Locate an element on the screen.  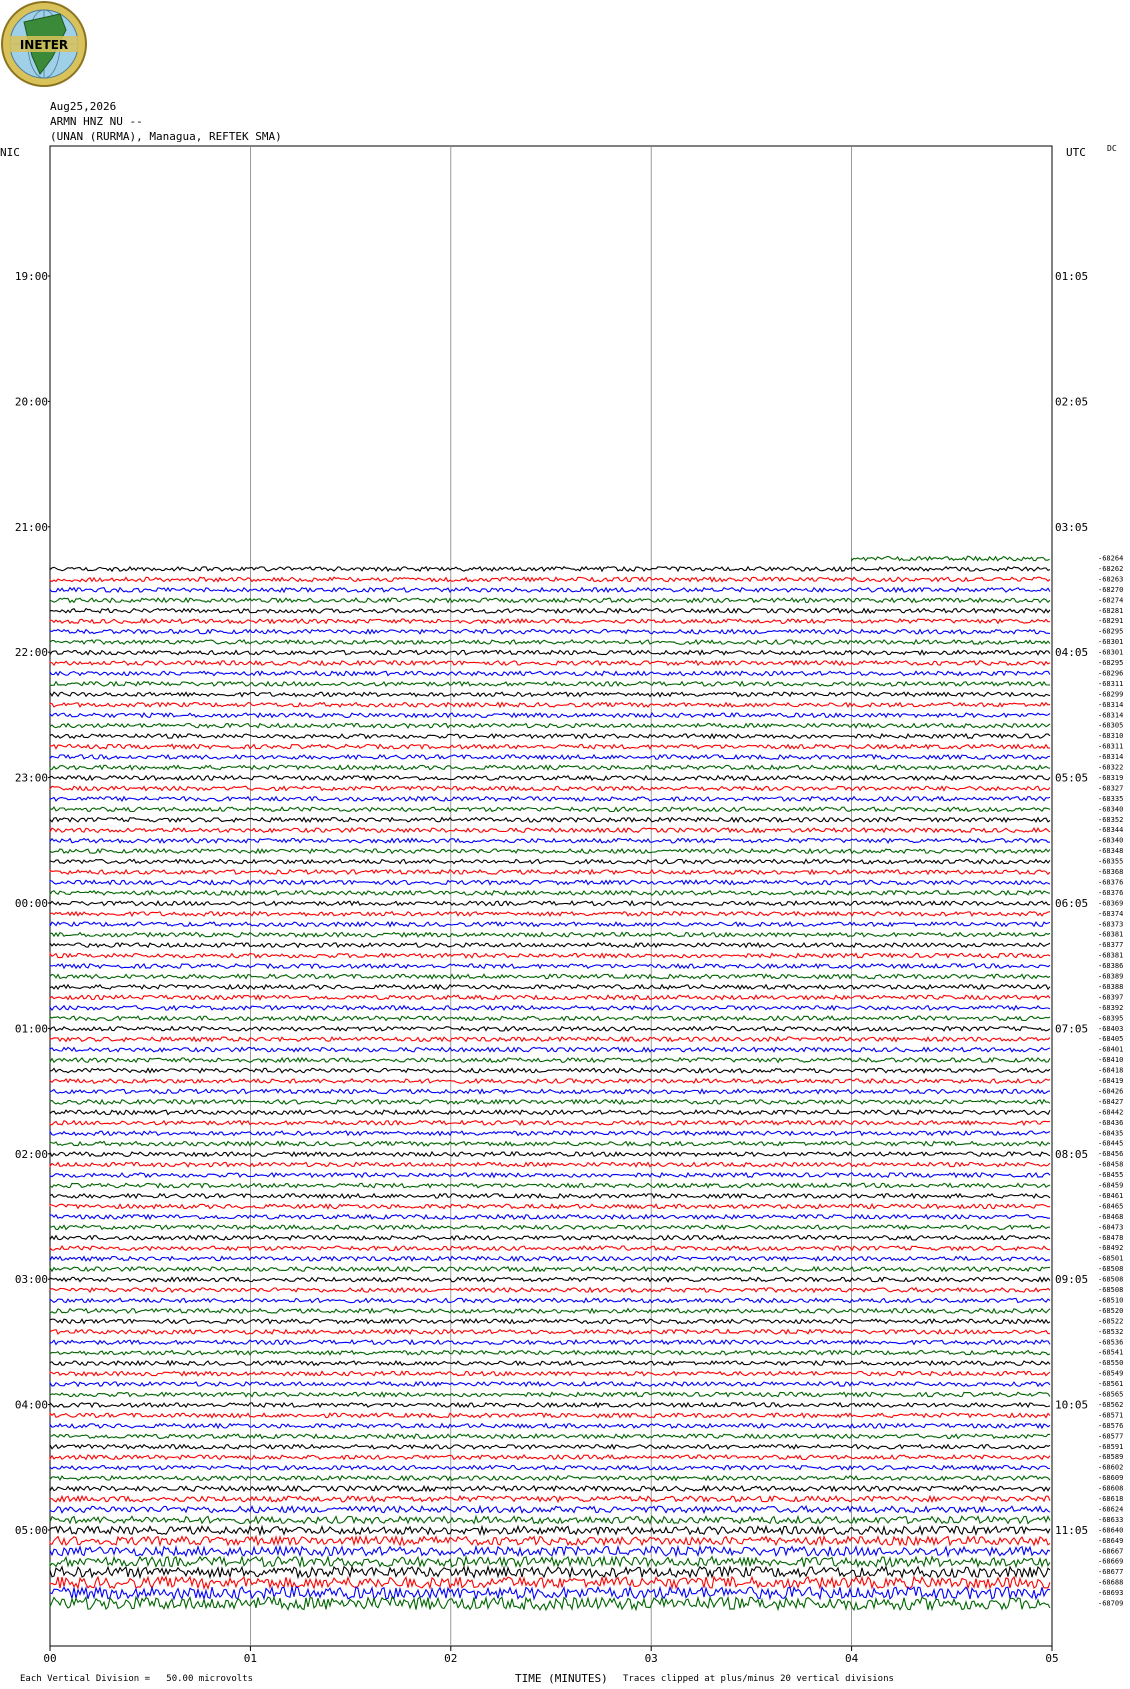
left-hour-label: 21:00 is located at coordinates (31, 527).